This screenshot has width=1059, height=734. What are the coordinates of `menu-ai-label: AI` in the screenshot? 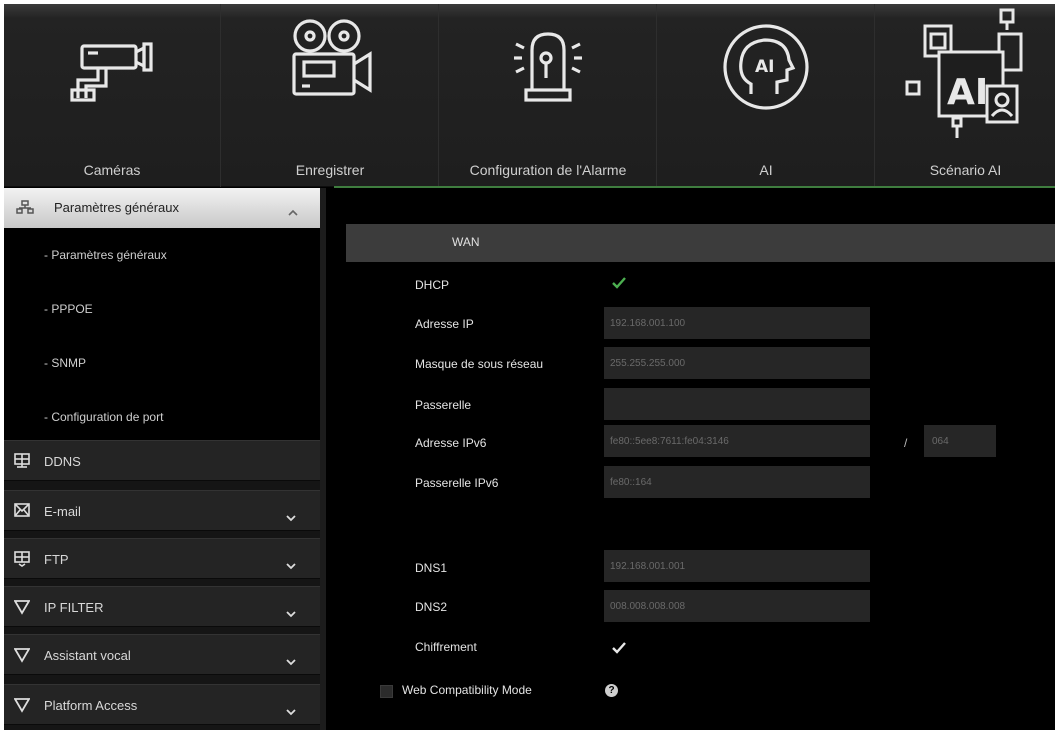 It's located at (766, 170).